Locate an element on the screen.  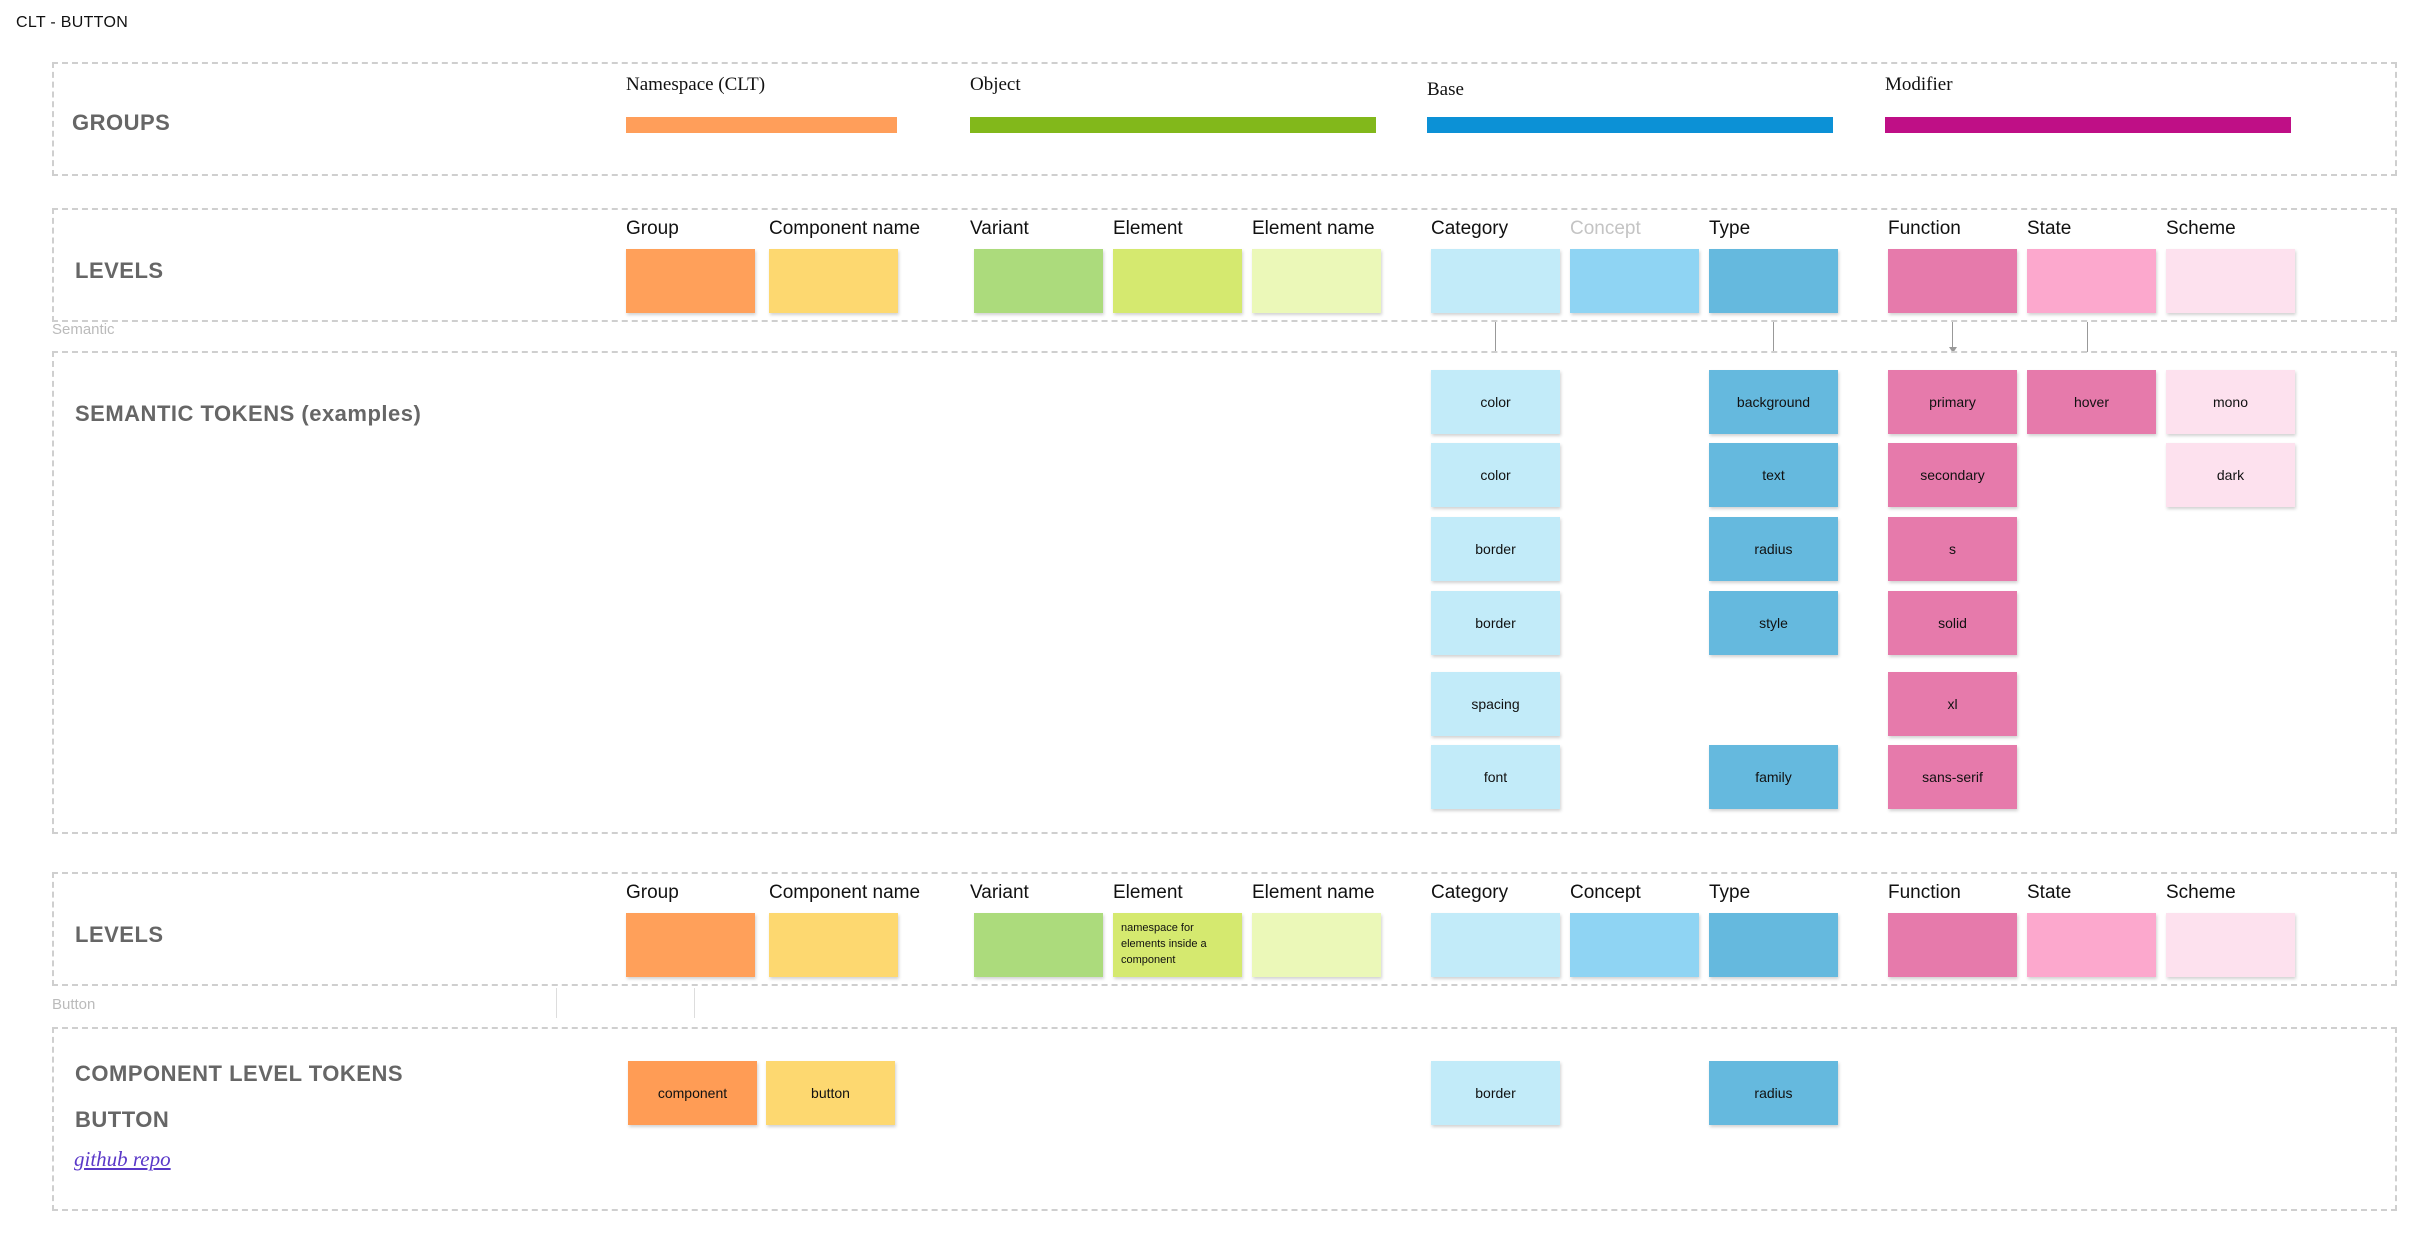
token-function-primary: primary is located at coordinates (1952, 402).